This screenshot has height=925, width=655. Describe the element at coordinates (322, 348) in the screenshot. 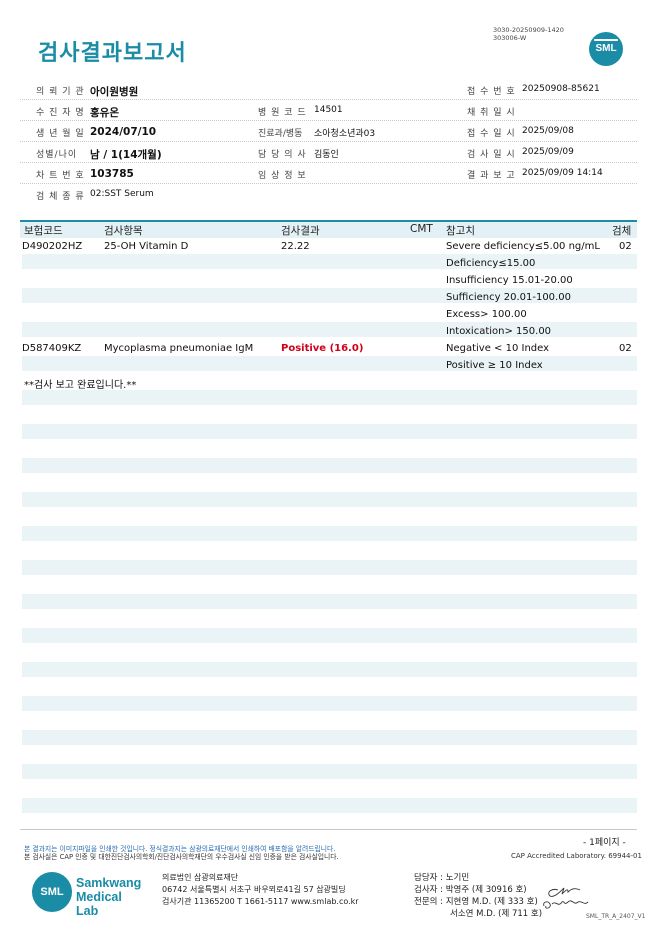

I see `row-result-positive: Positive (16.0)` at that location.